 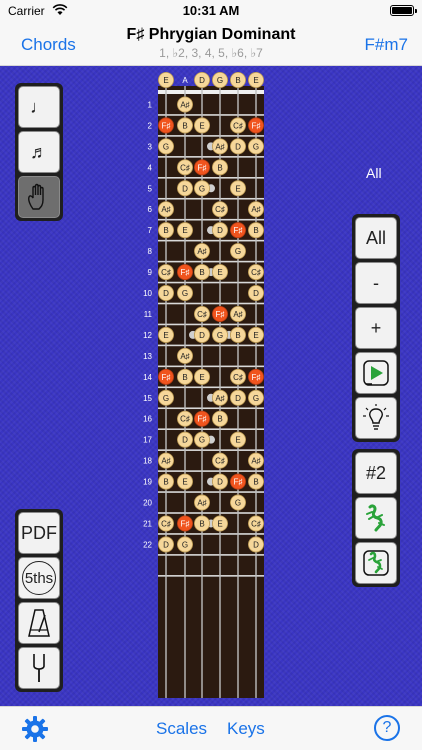 What do you see at coordinates (376, 283) in the screenshot?
I see `decrease-button: -` at bounding box center [376, 283].